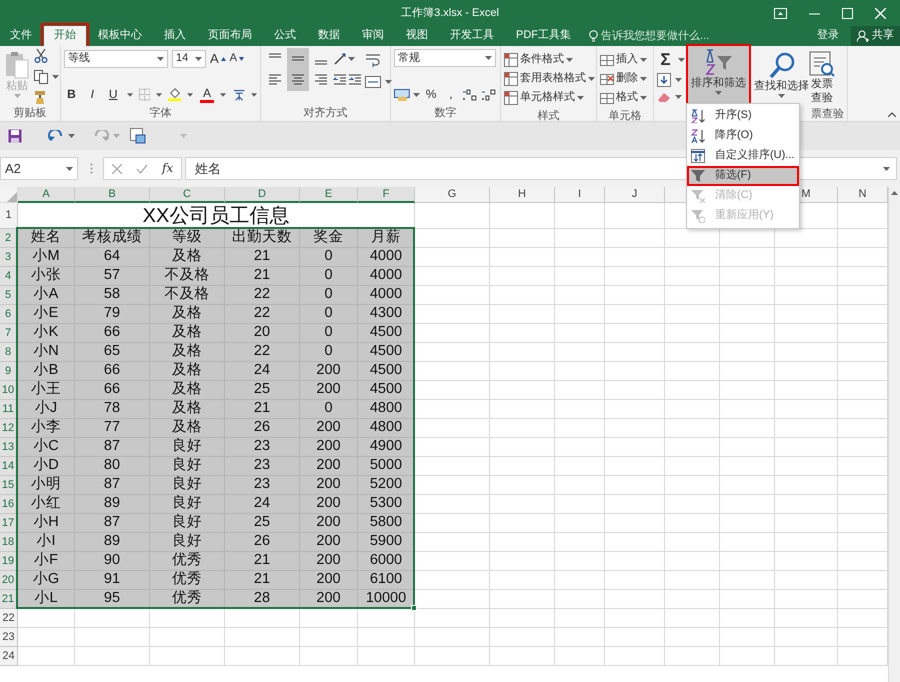 The width and height of the screenshot is (900, 682). I want to click on ribbon-tab: 文件, so click(21, 36).